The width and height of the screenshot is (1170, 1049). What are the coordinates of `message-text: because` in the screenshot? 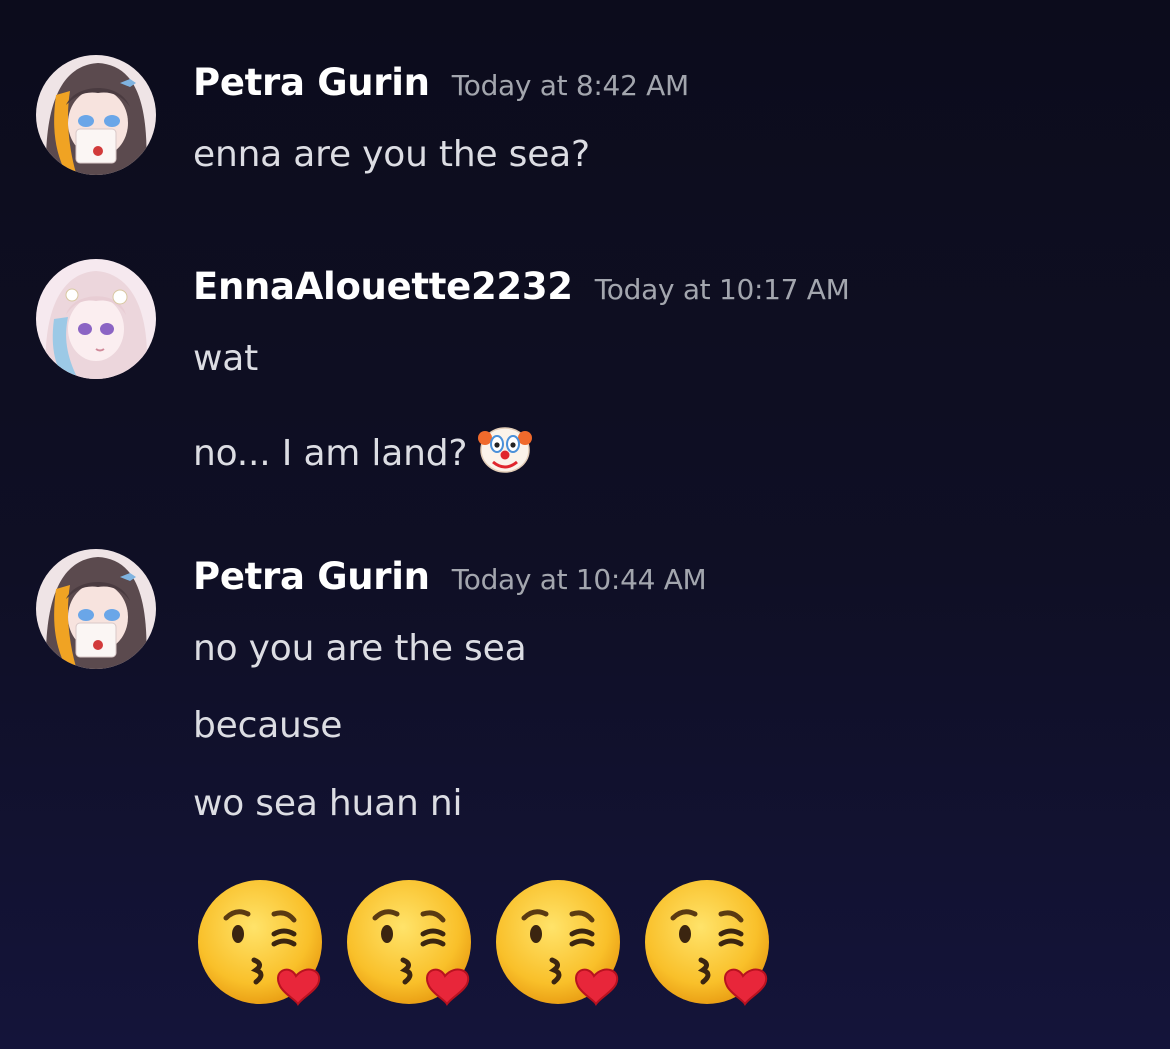 It's located at (268, 725).